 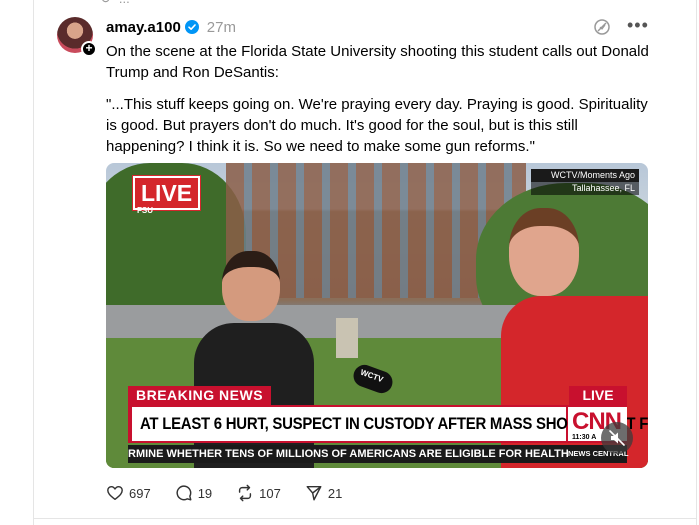 I want to click on reply-count: 19, so click(x=205, y=493).